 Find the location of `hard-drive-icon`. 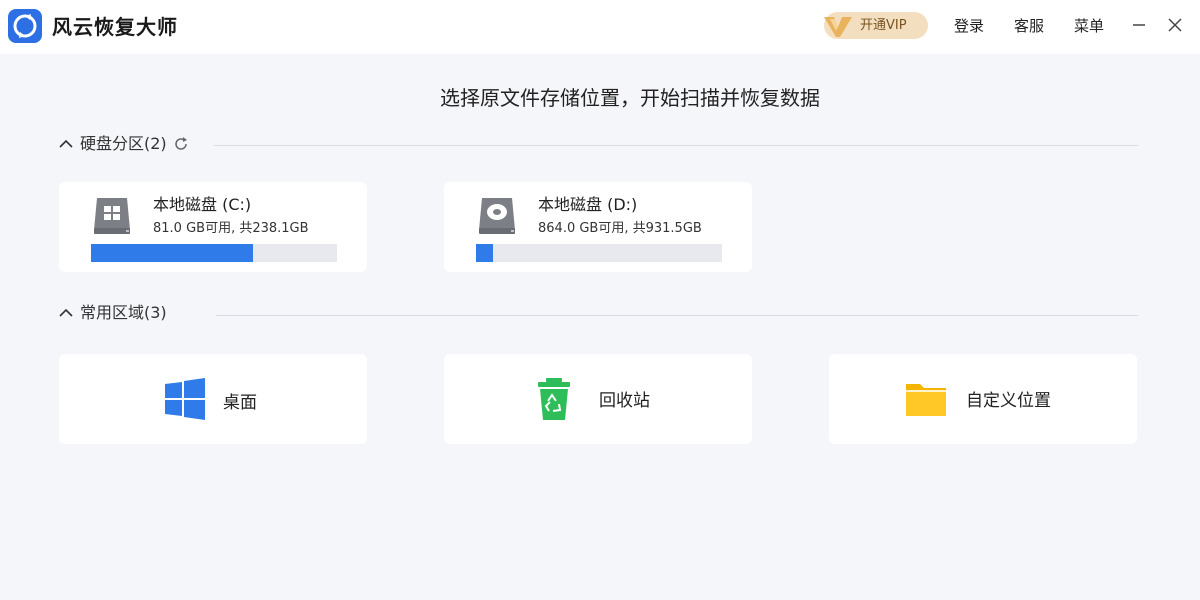

hard-drive-icon is located at coordinates (497, 216).